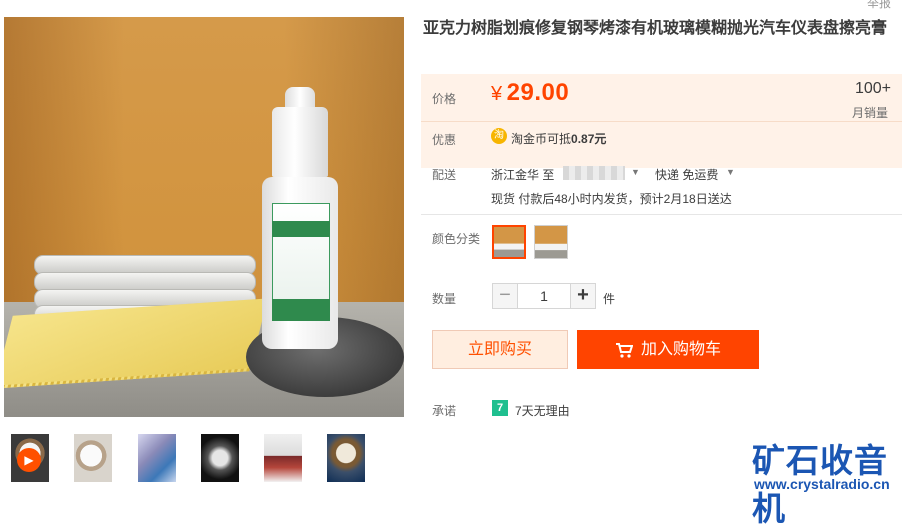  What do you see at coordinates (301, 256) in the screenshot?
I see `image-bottle-label` at bounding box center [301, 256].